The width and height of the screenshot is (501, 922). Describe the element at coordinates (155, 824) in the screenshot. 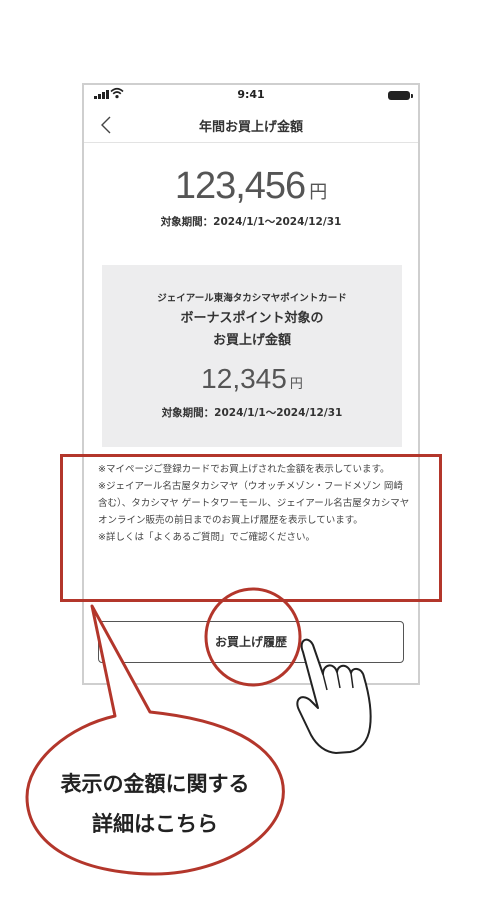

I see `callout-line2: 詳細はこちら` at that location.